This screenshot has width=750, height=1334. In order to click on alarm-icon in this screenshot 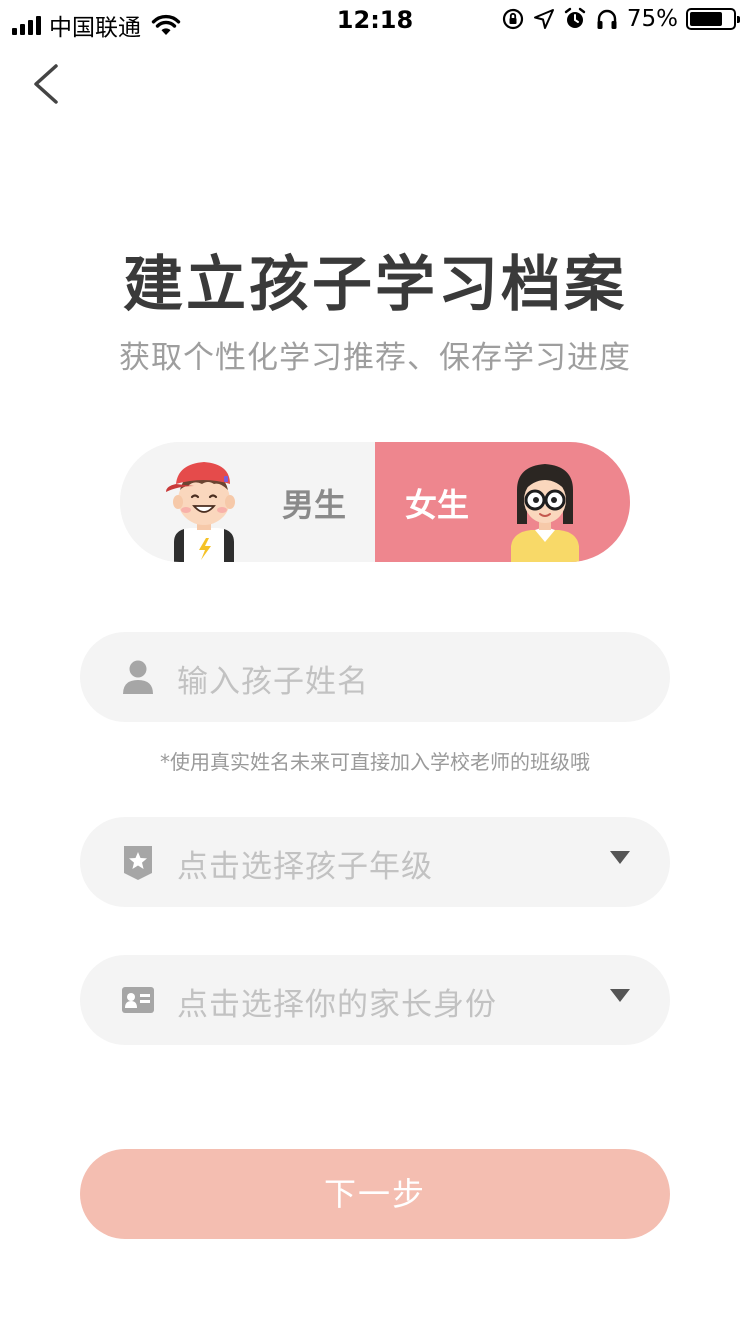, I will do `click(575, 17)`.